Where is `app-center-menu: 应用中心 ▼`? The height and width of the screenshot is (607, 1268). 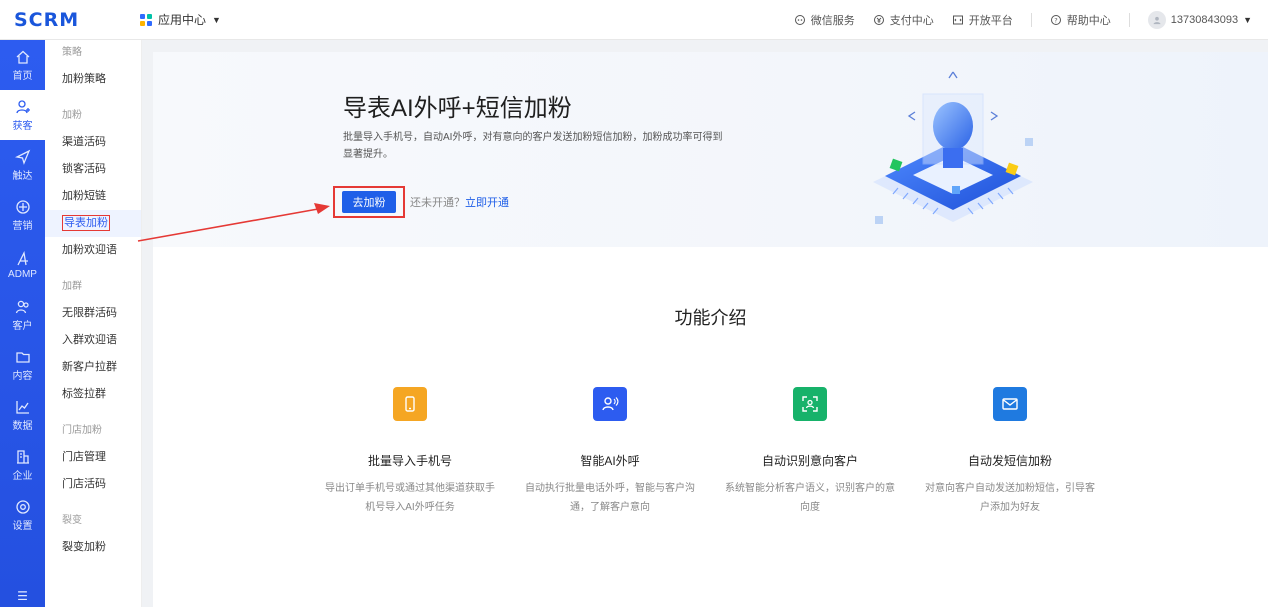 app-center-menu: 应用中心 ▼ is located at coordinates (180, 19).